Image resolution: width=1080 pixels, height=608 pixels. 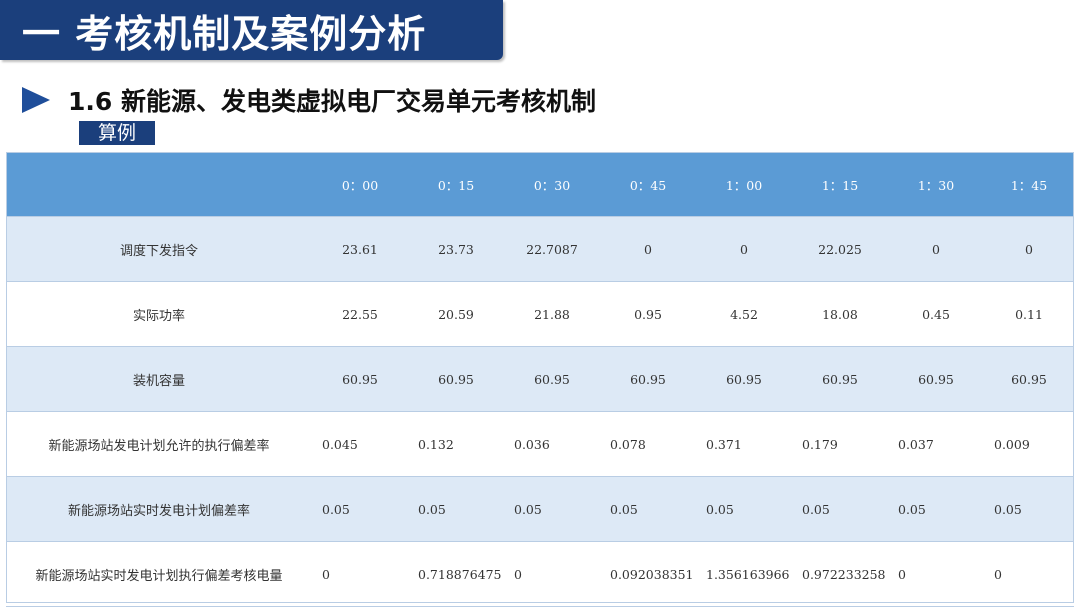 I want to click on column-header: 1：30, so click(x=936, y=184).